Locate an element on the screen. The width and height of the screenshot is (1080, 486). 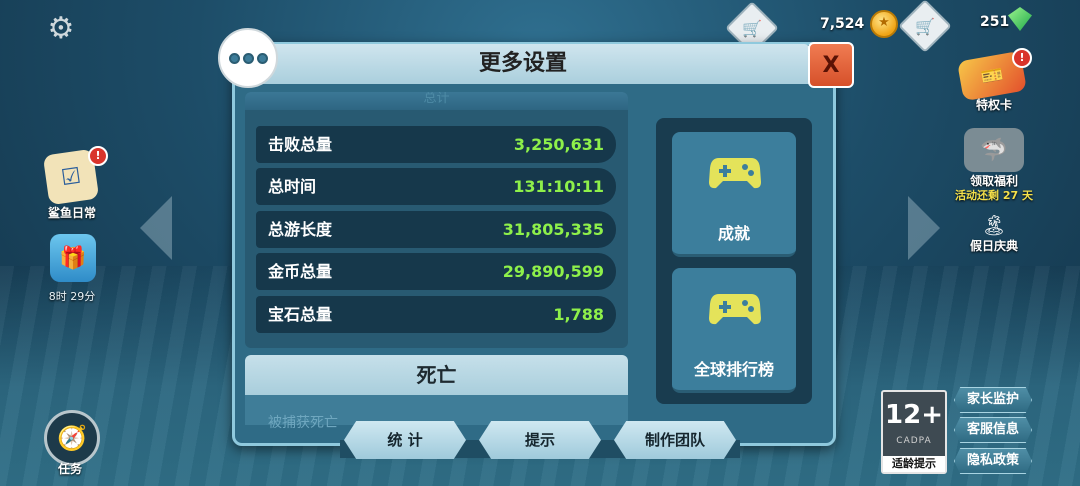
tab-tips: 提示 is located at coordinates (540, 440).